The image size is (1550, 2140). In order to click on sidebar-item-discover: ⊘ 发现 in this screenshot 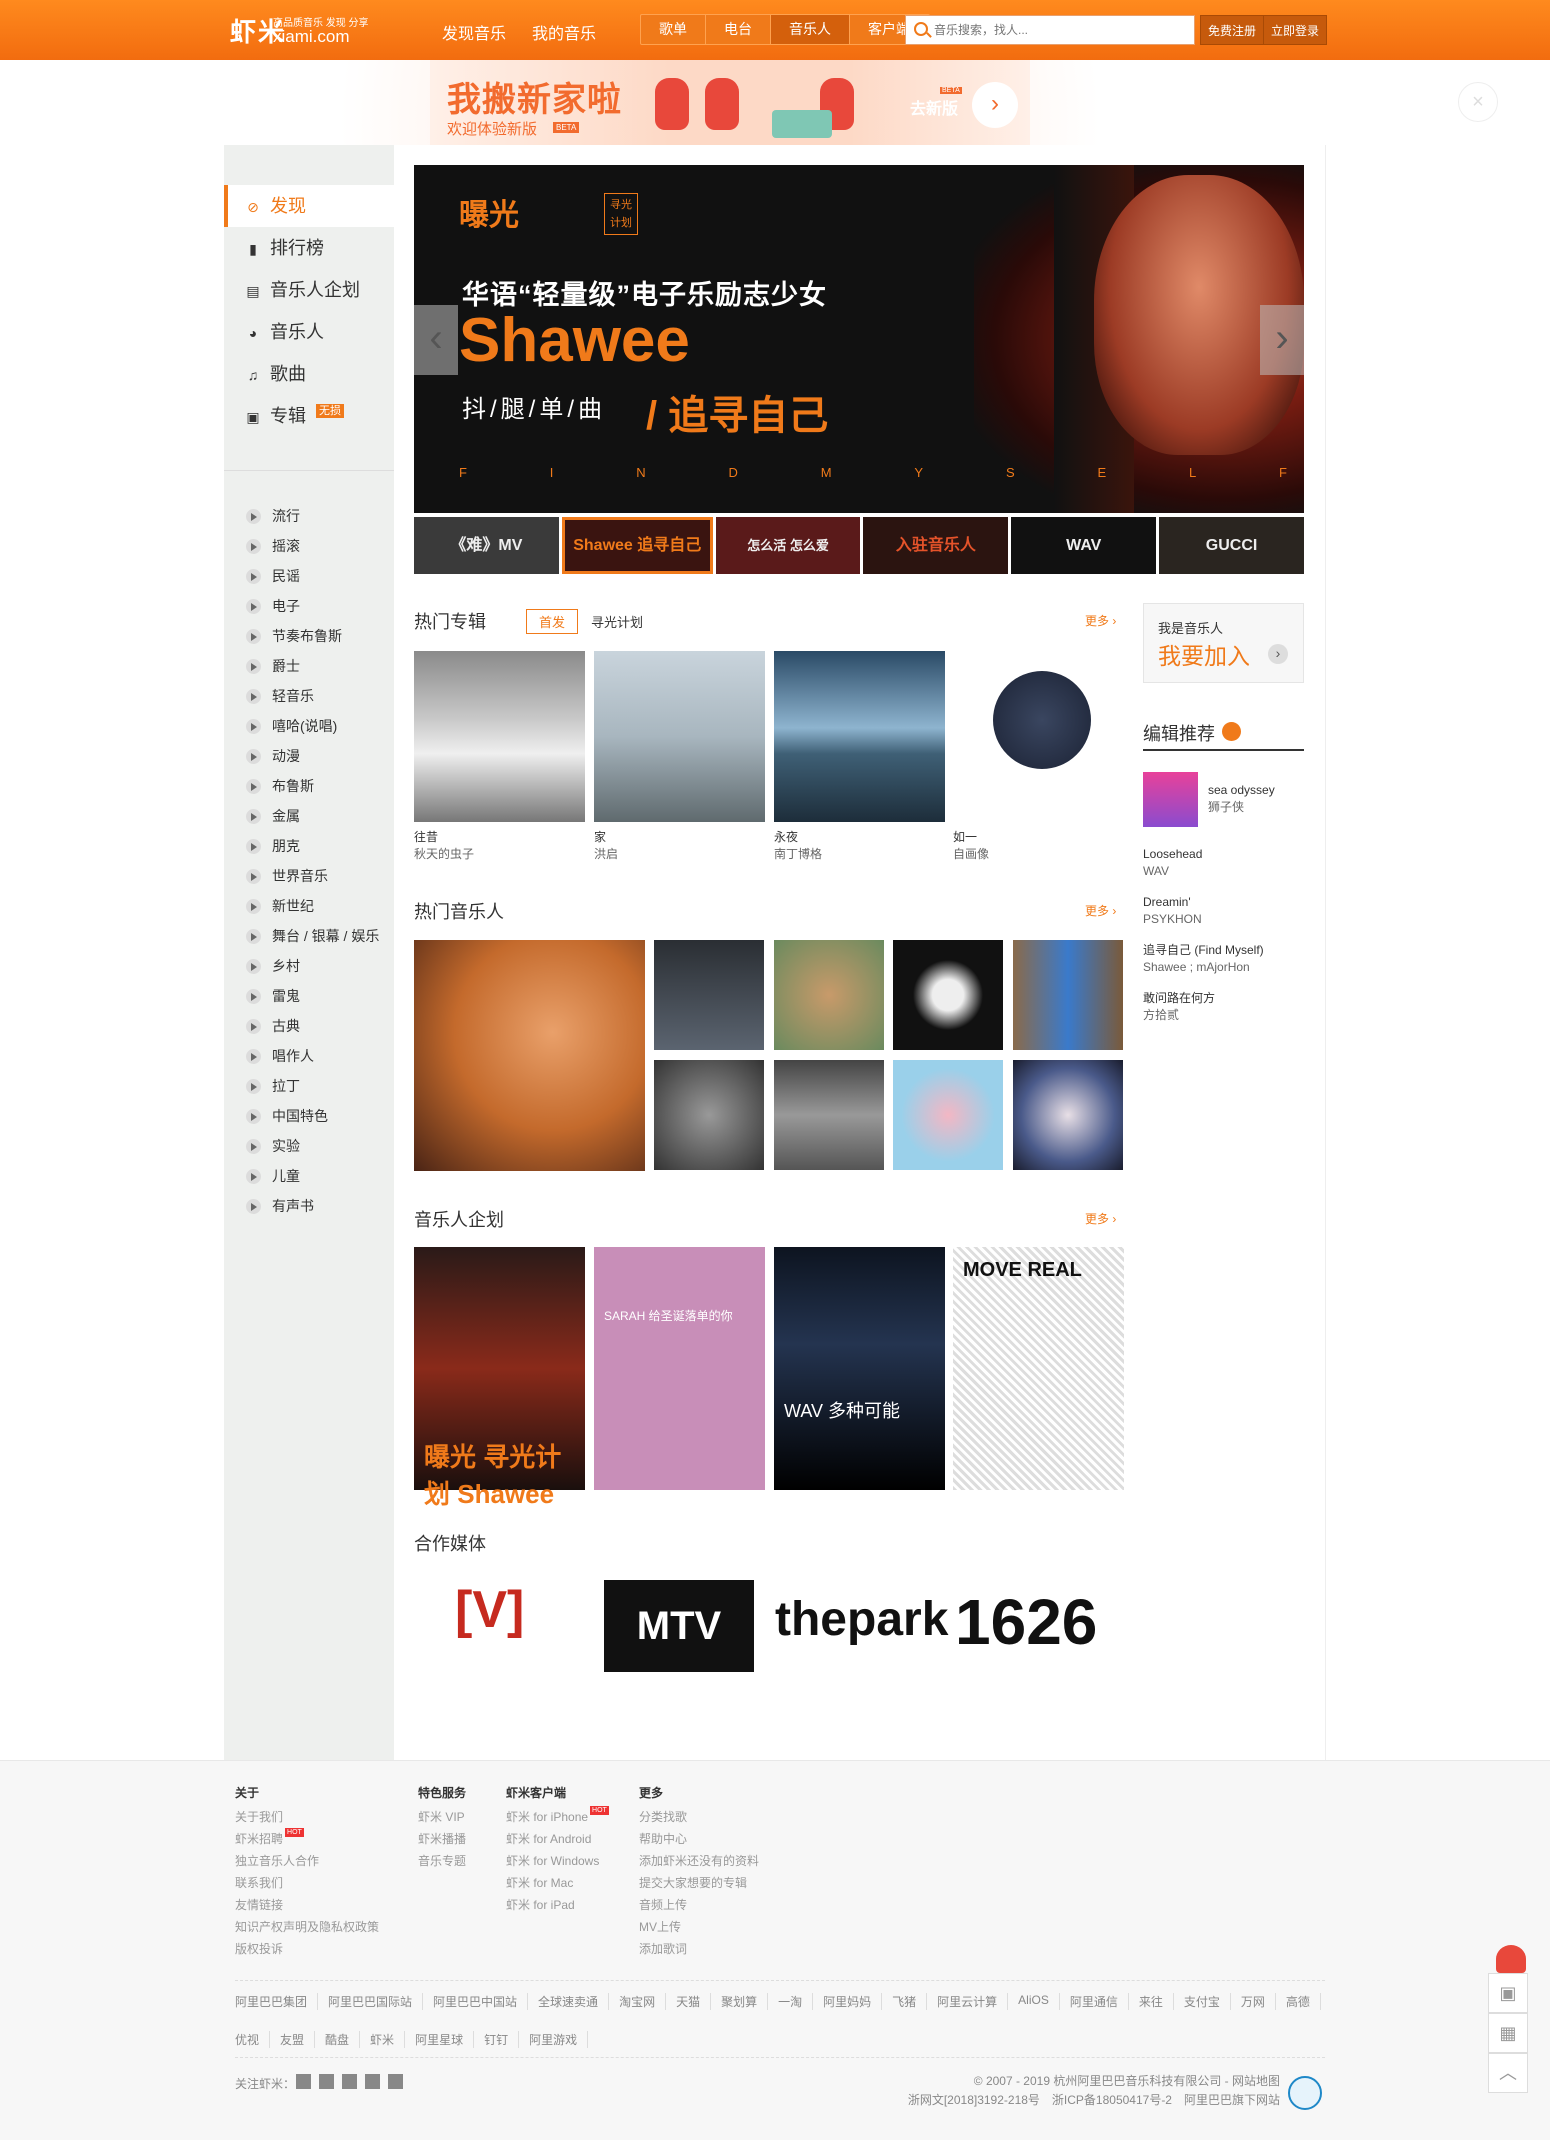, I will do `click(309, 206)`.